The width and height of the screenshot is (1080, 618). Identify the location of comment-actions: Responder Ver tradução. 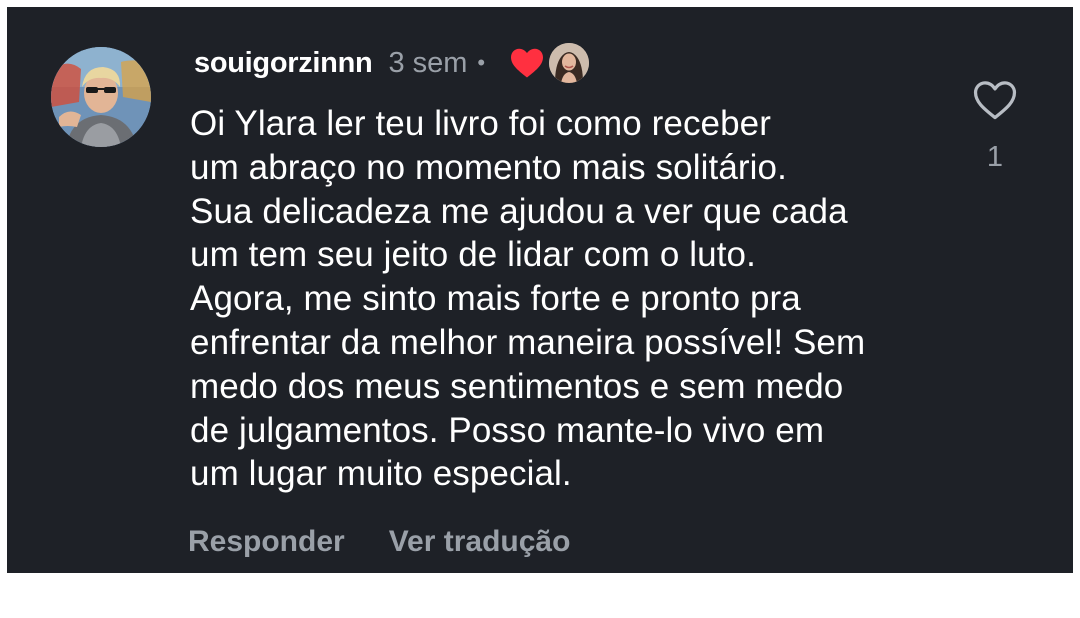
(379, 542).